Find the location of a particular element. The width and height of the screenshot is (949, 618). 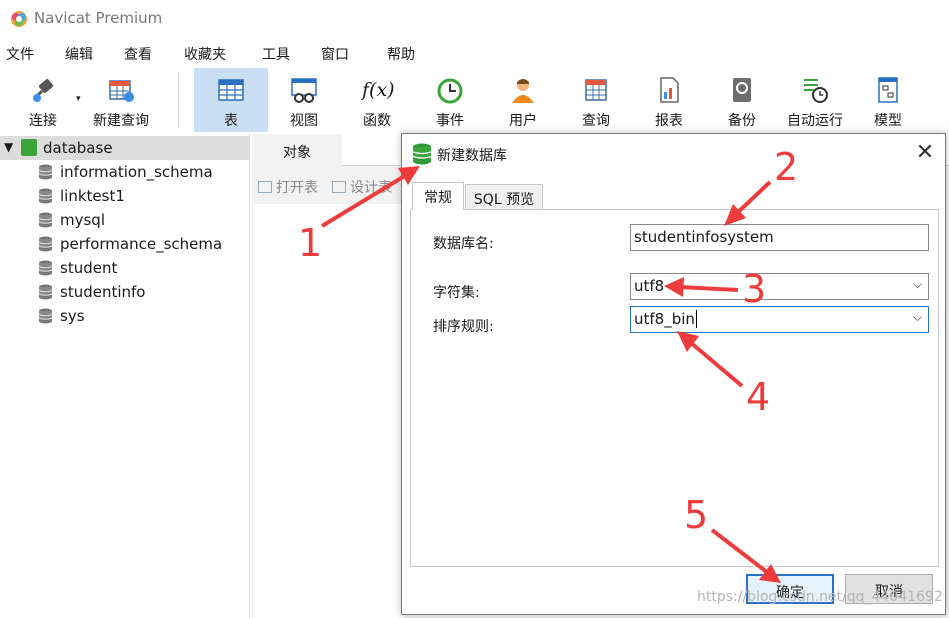

tree-item: studentinfo is located at coordinates (125, 292).